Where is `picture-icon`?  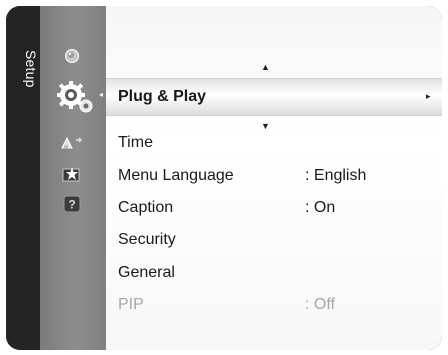
picture-icon is located at coordinates (72, 56).